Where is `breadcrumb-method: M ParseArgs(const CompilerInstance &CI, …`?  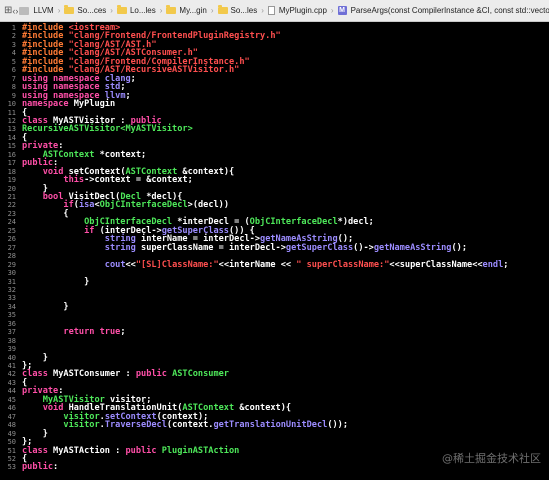 breadcrumb-method: M ParseArgs(const CompilerInstance &CI, … is located at coordinates (443, 10).